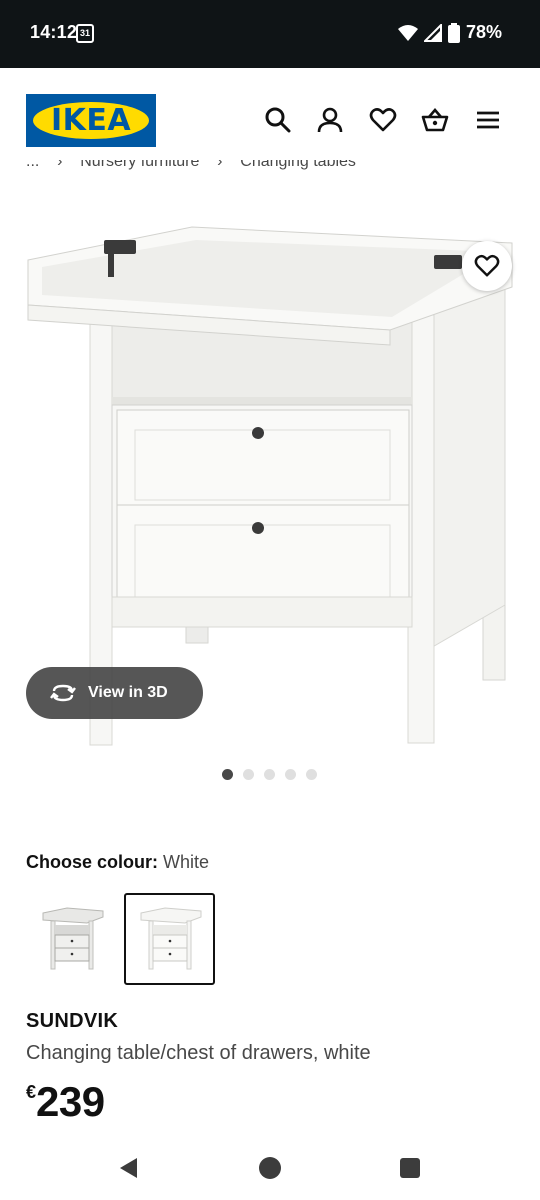  Describe the element at coordinates (410, 1168) in the screenshot. I see `recents-icon` at that location.